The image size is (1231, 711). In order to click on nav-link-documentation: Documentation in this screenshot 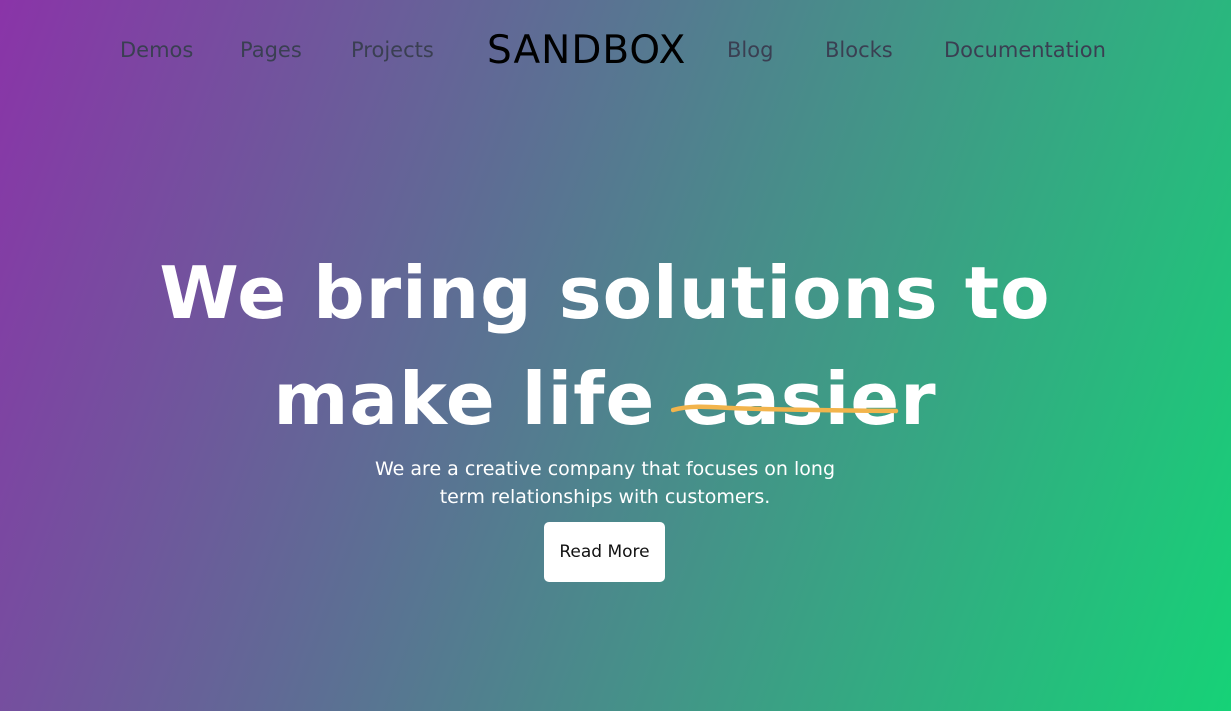, I will do `click(1025, 50)`.